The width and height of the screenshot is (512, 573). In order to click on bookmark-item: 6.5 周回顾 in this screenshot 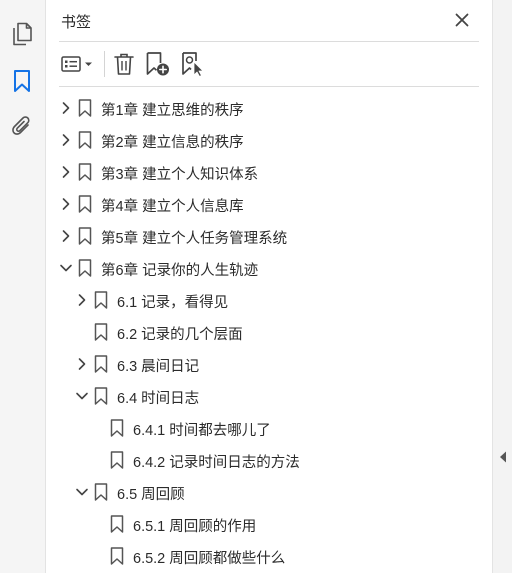, I will do `click(269, 492)`.